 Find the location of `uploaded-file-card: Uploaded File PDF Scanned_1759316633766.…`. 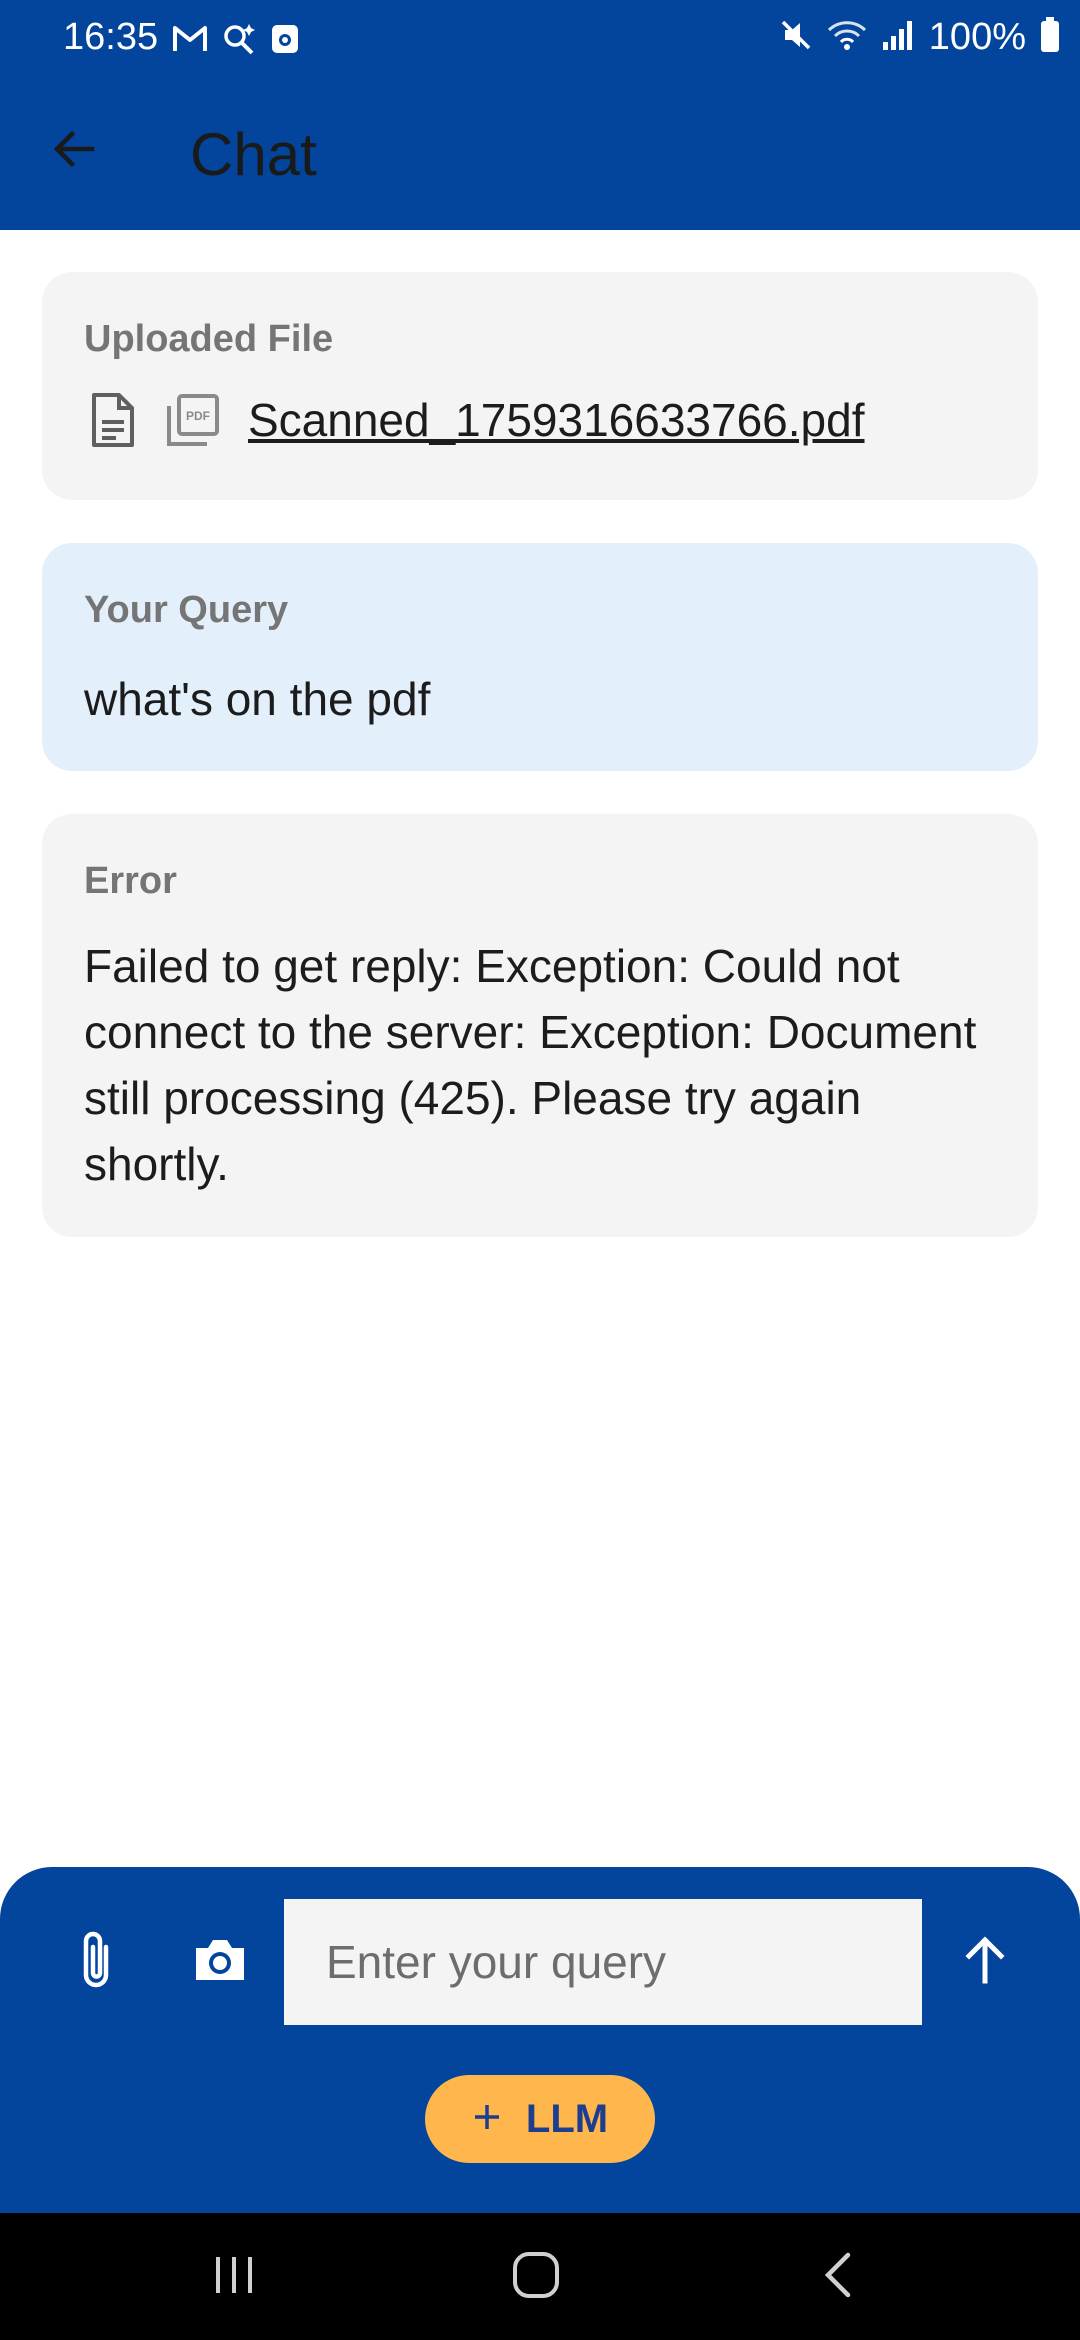

uploaded-file-card: Uploaded File PDF Scanned_1759316633766.… is located at coordinates (540, 386).